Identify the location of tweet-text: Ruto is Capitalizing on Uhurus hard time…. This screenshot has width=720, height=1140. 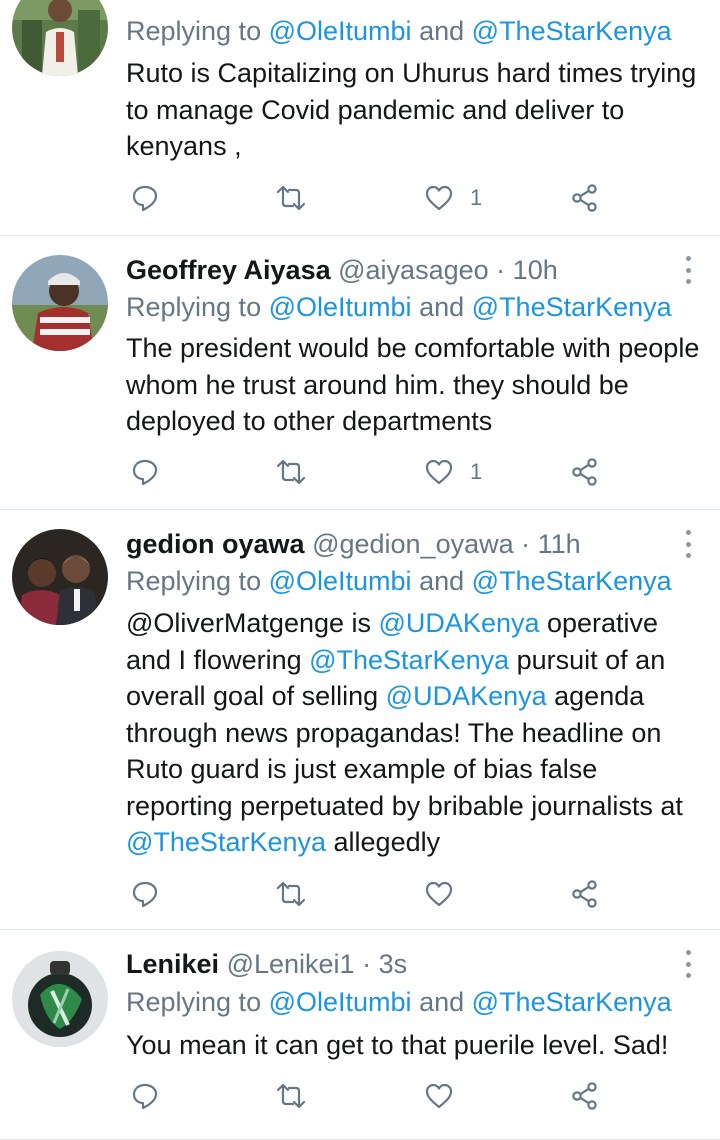
(411, 109).